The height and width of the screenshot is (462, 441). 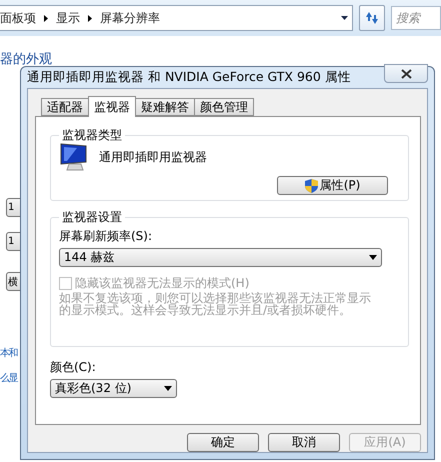 I want to click on close-button, so click(x=406, y=73).